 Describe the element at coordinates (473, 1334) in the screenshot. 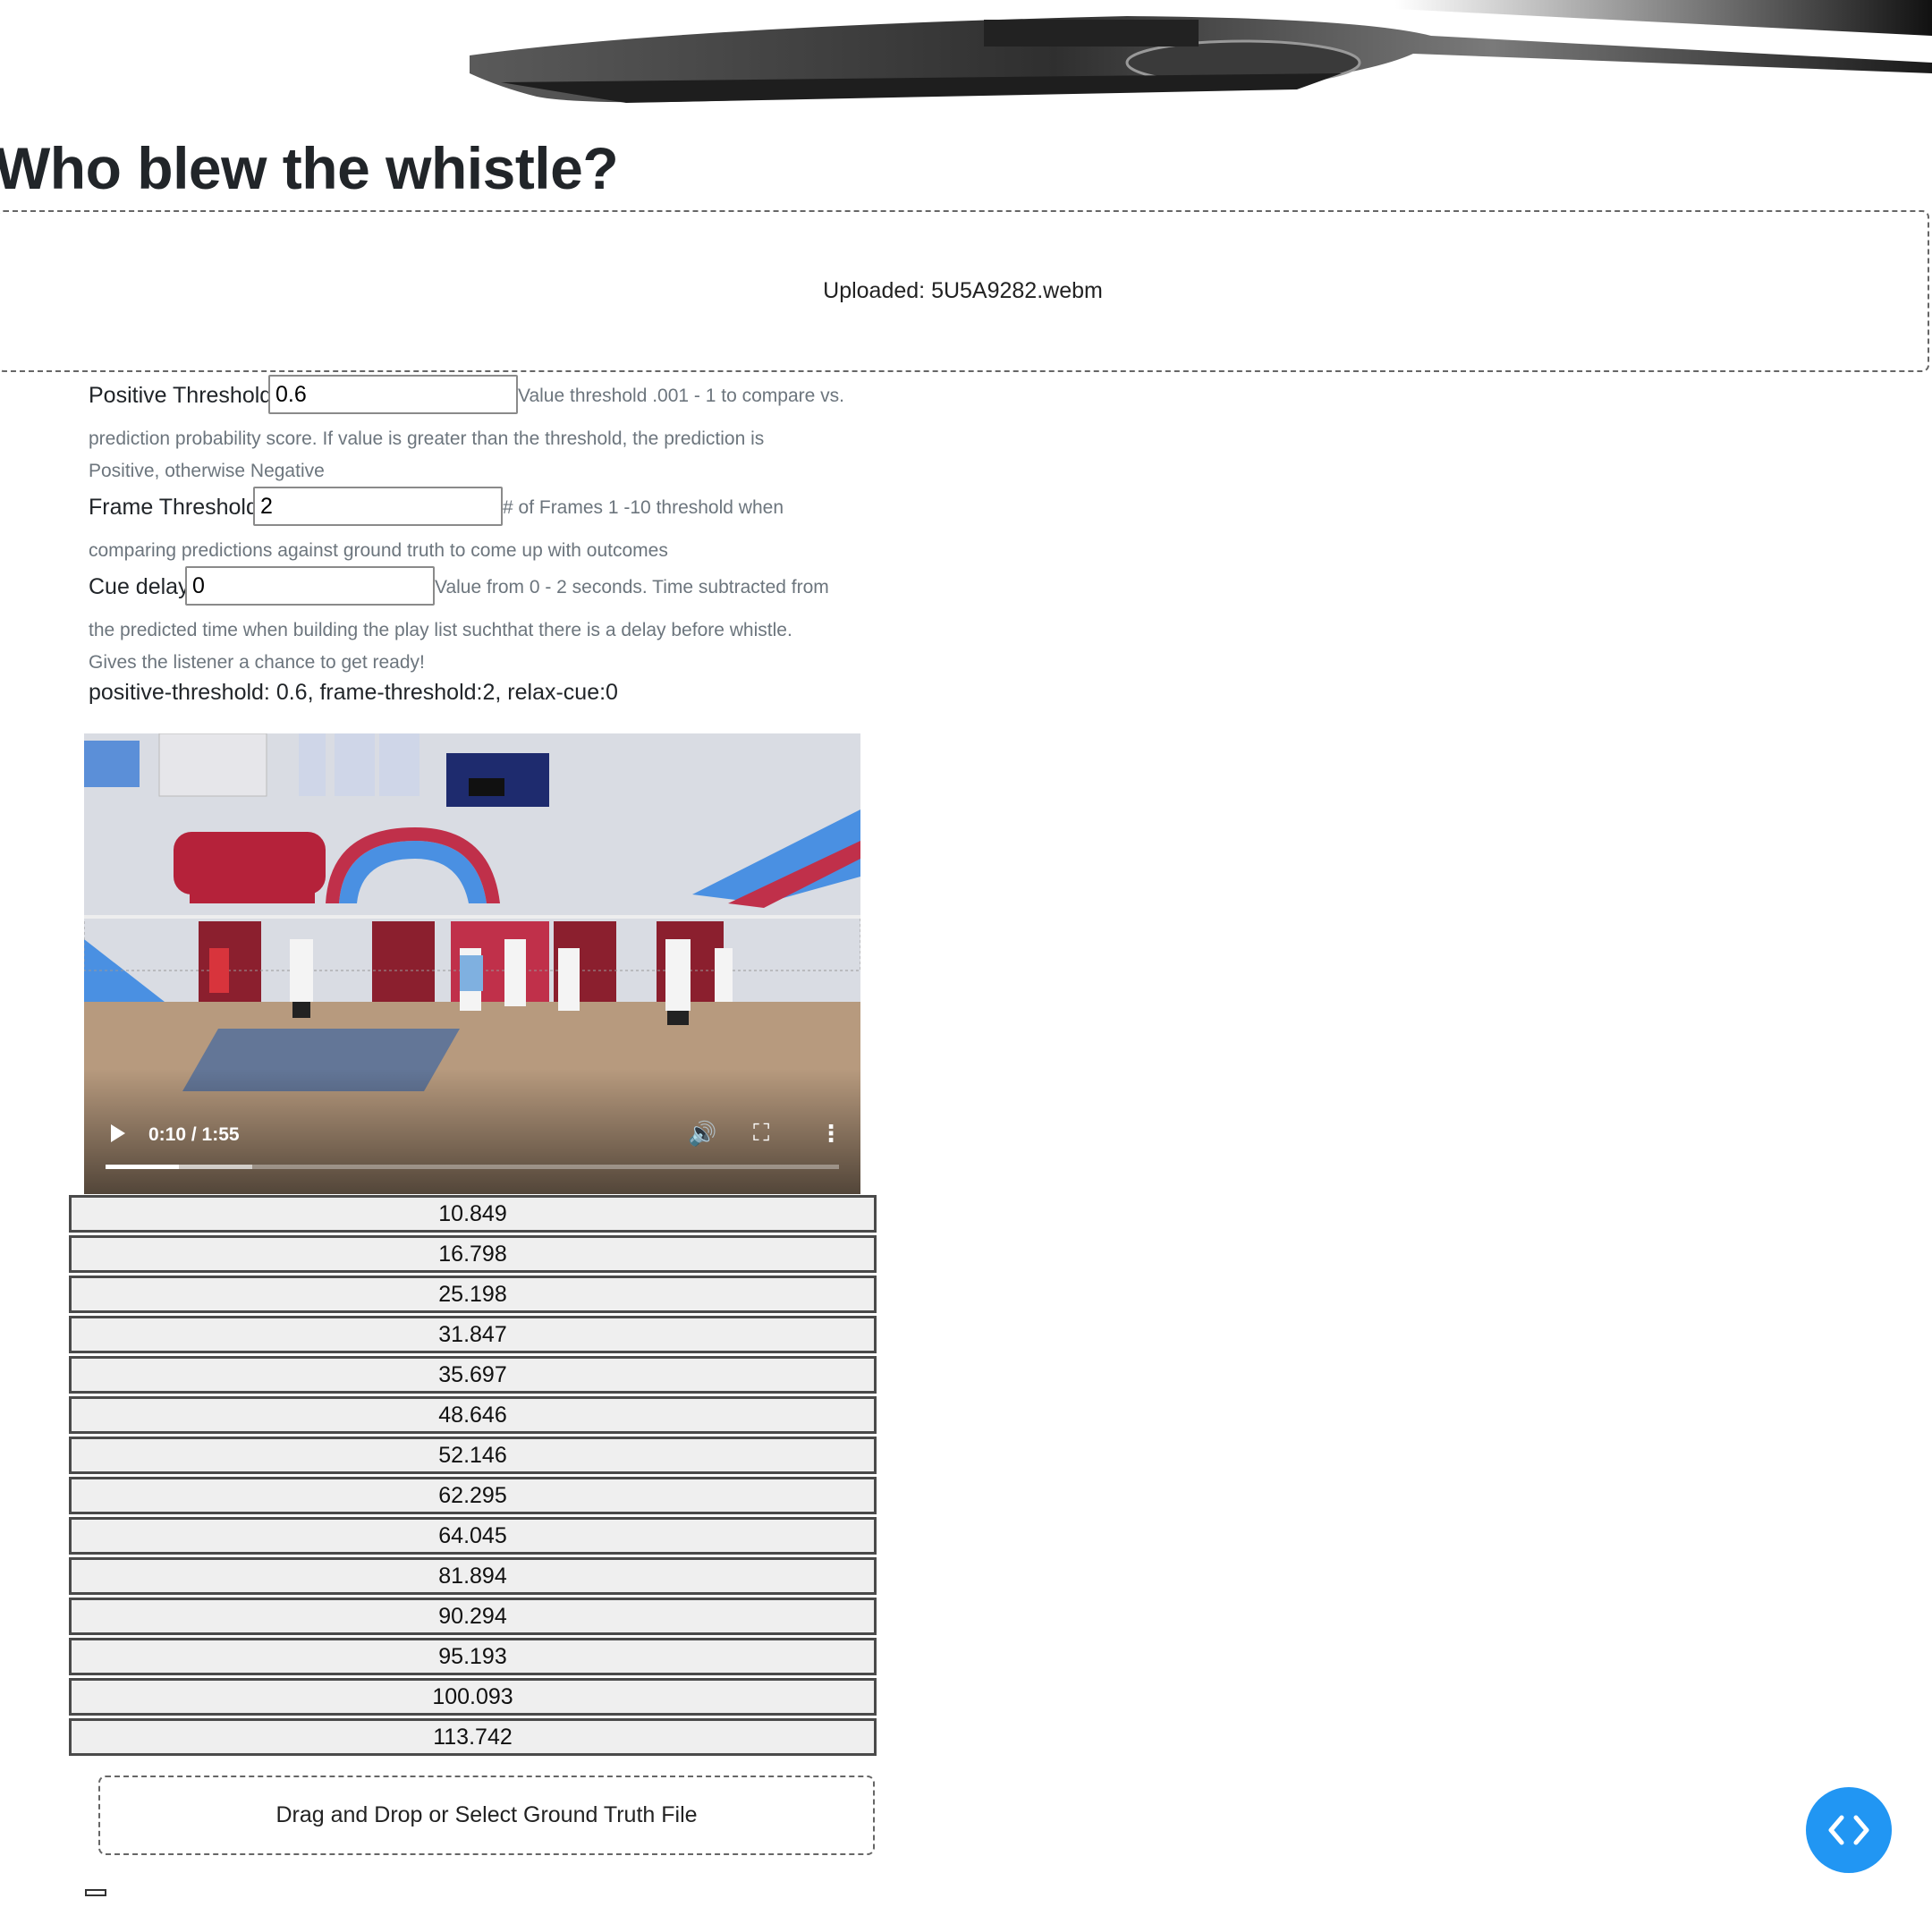

I see `time-button: 31.847` at that location.